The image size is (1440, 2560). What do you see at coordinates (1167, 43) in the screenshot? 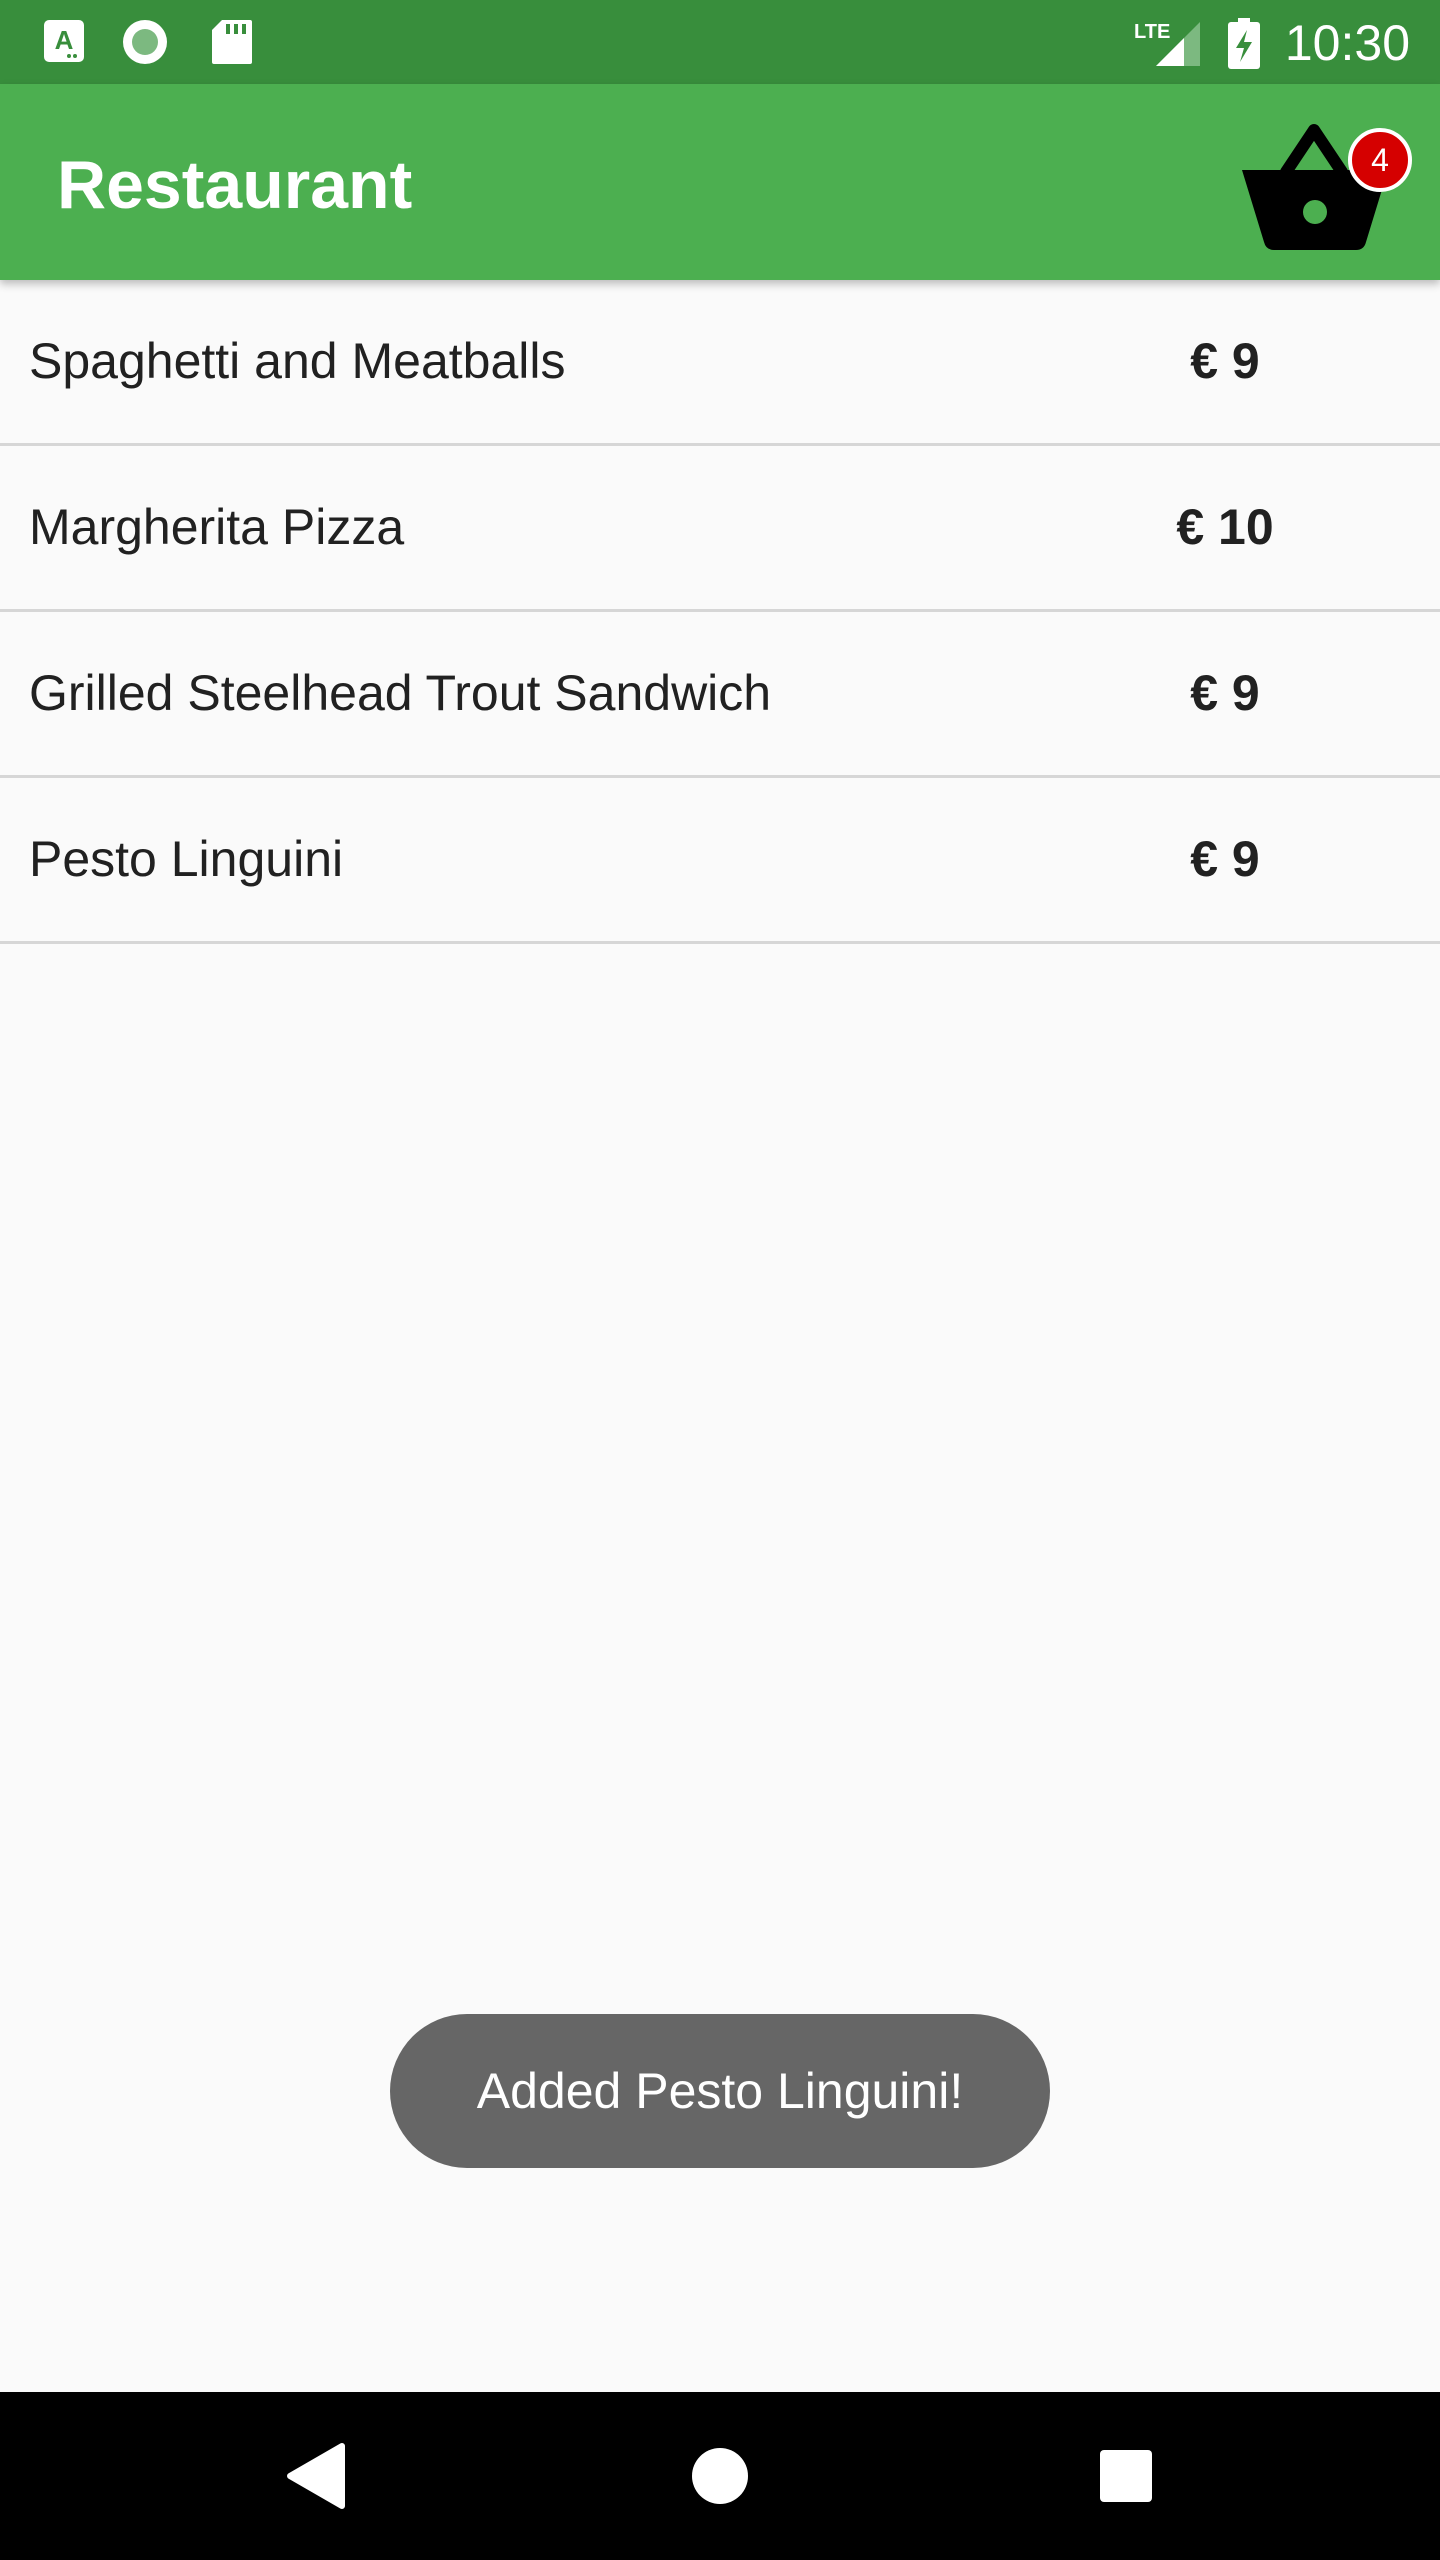
I see `lte-signal-icon: LTE` at bounding box center [1167, 43].